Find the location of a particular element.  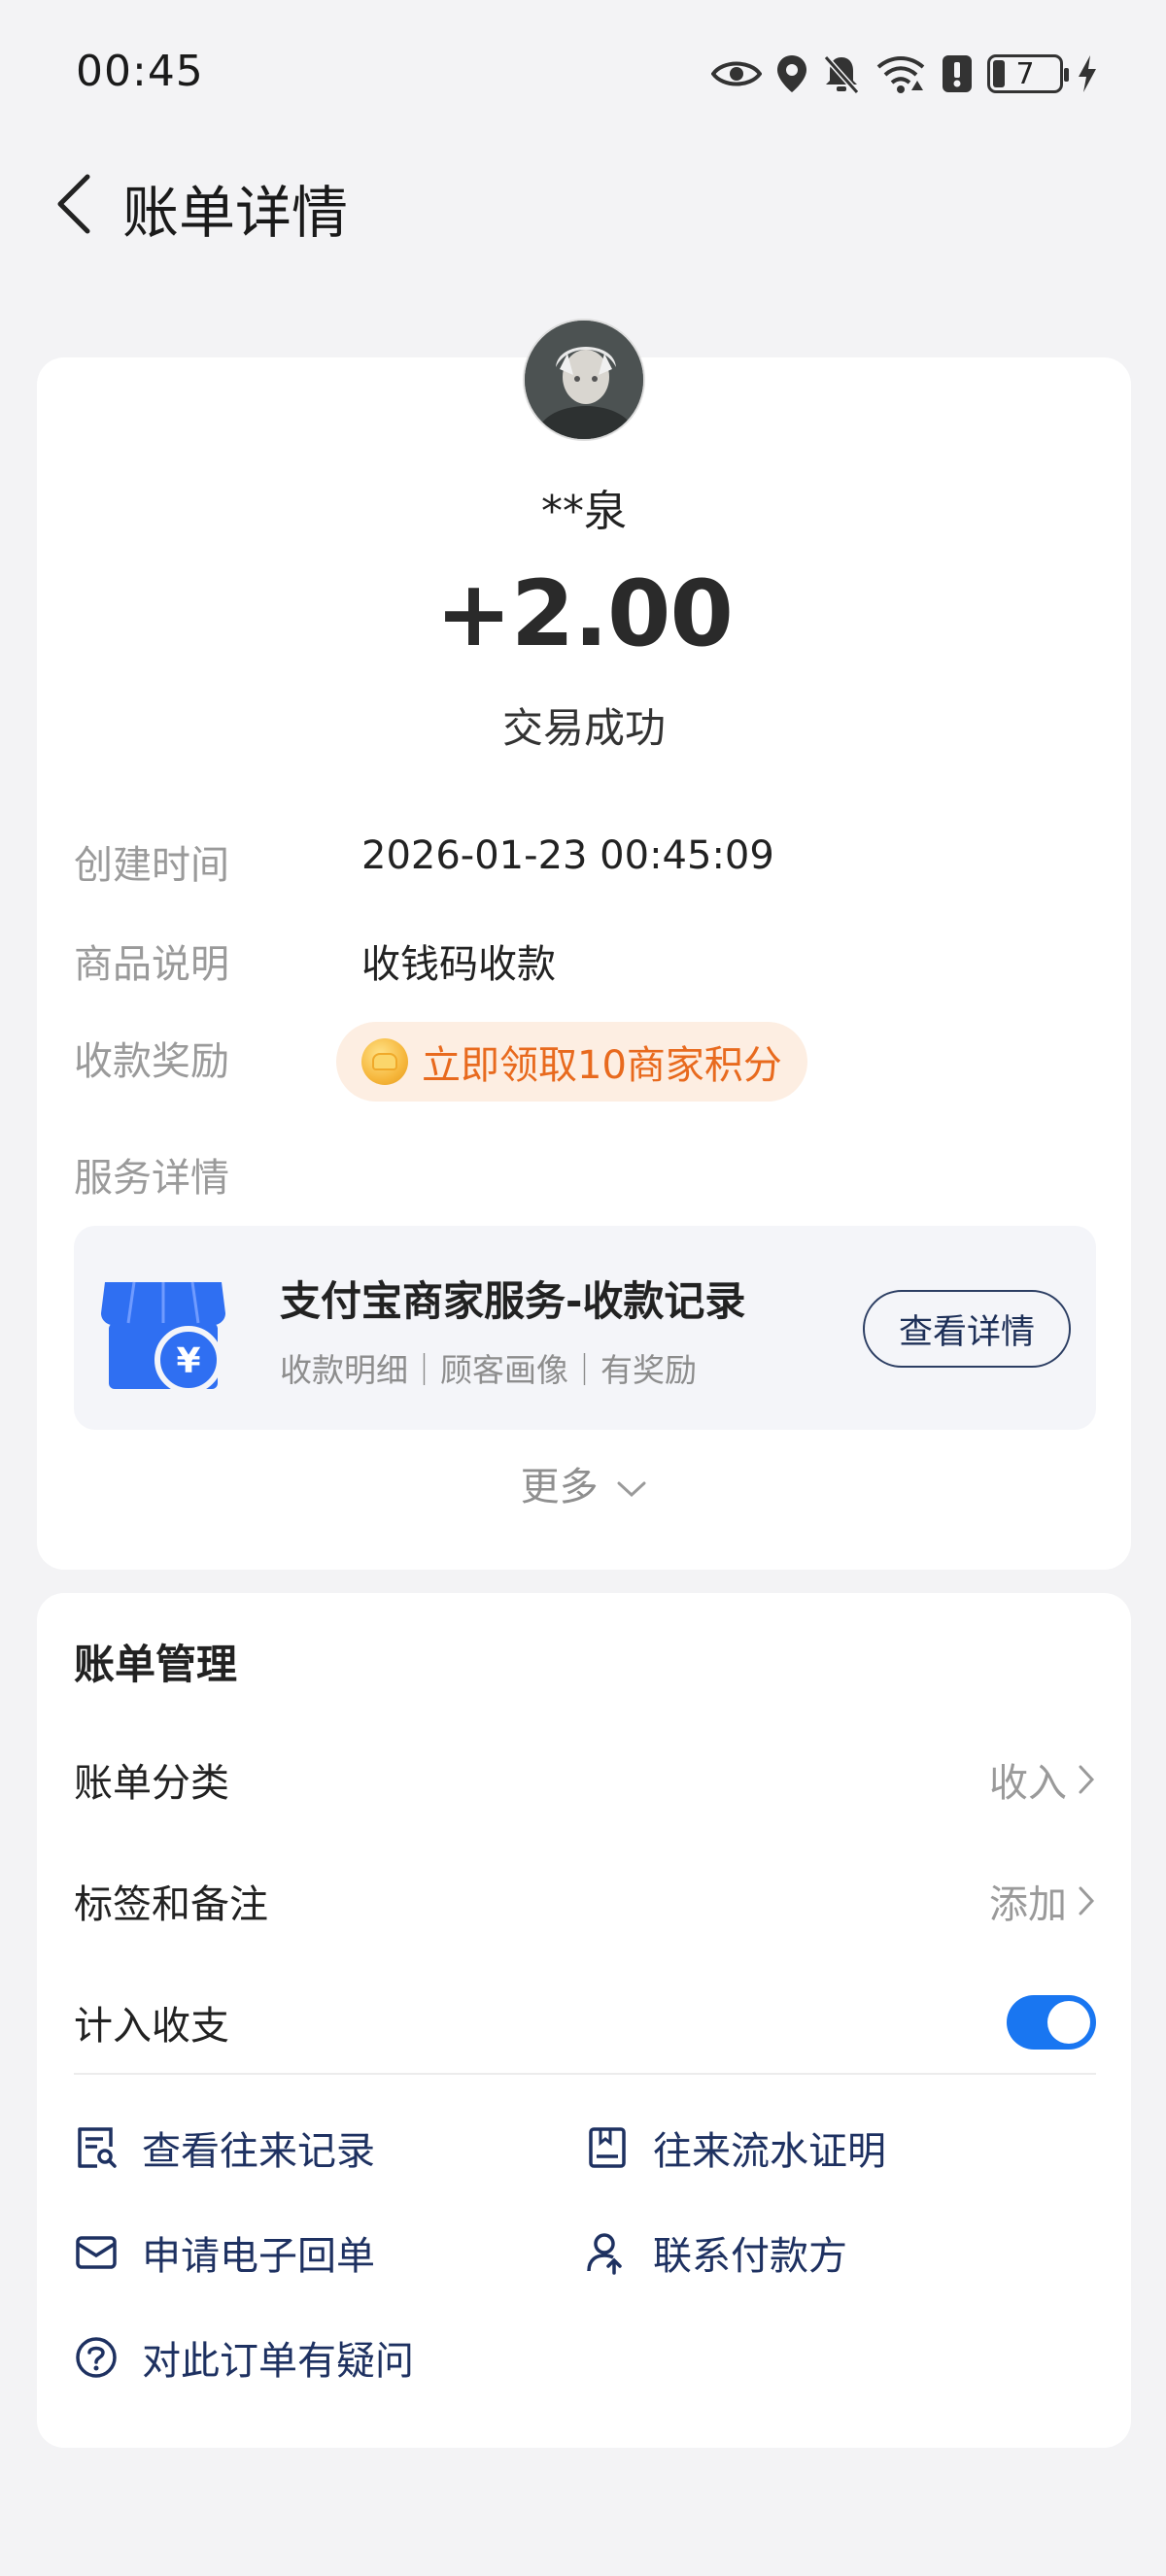

eye-icon is located at coordinates (736, 73).